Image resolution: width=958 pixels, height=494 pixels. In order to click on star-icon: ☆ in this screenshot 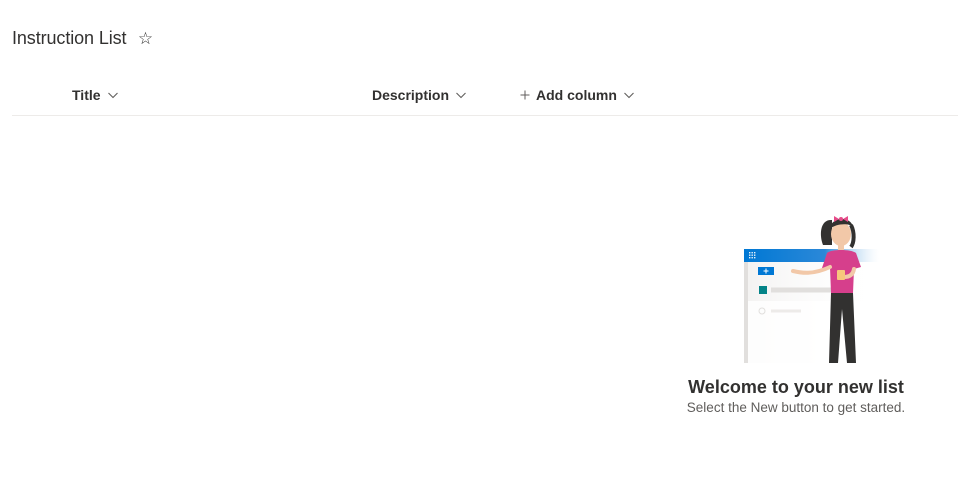, I will do `click(145, 38)`.